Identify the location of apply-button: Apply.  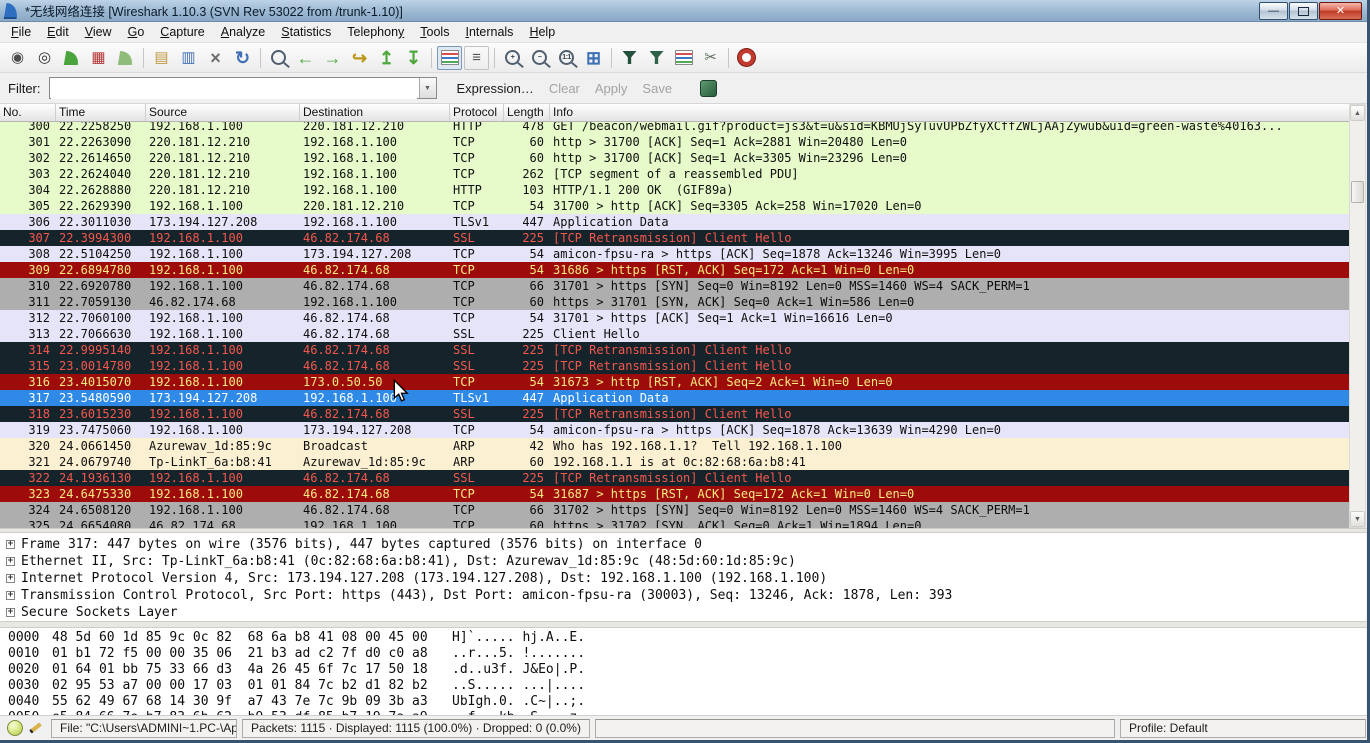
(611, 88).